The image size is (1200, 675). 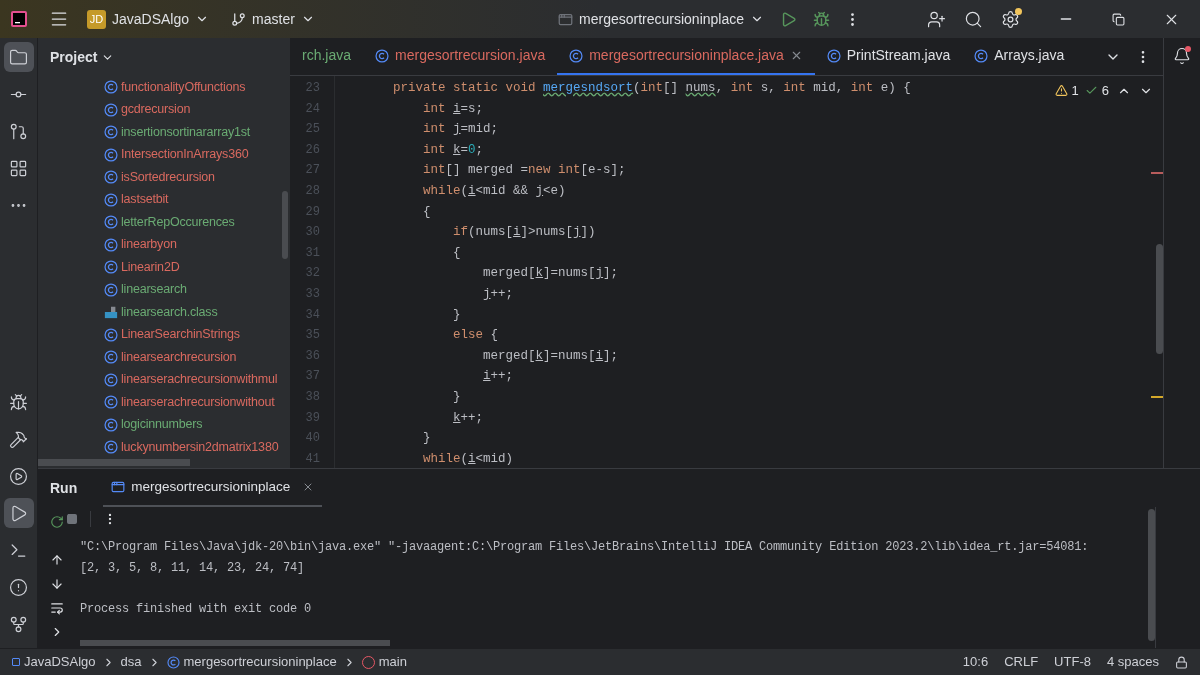 I want to click on run-button, so click(x=788, y=19).